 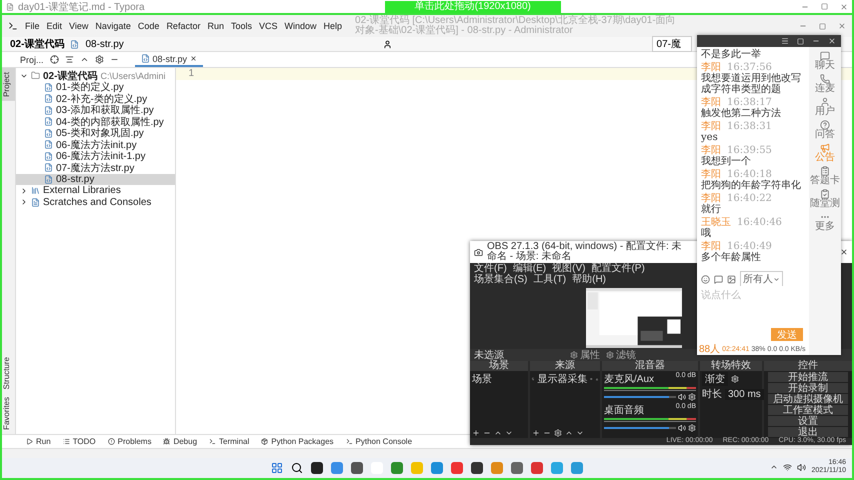 What do you see at coordinates (825, 148) in the screenshot?
I see `megaphone-icon` at bounding box center [825, 148].